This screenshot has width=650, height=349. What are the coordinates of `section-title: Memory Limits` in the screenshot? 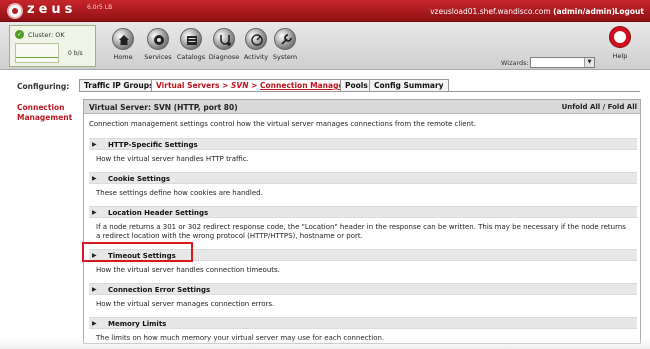 It's located at (137, 324).